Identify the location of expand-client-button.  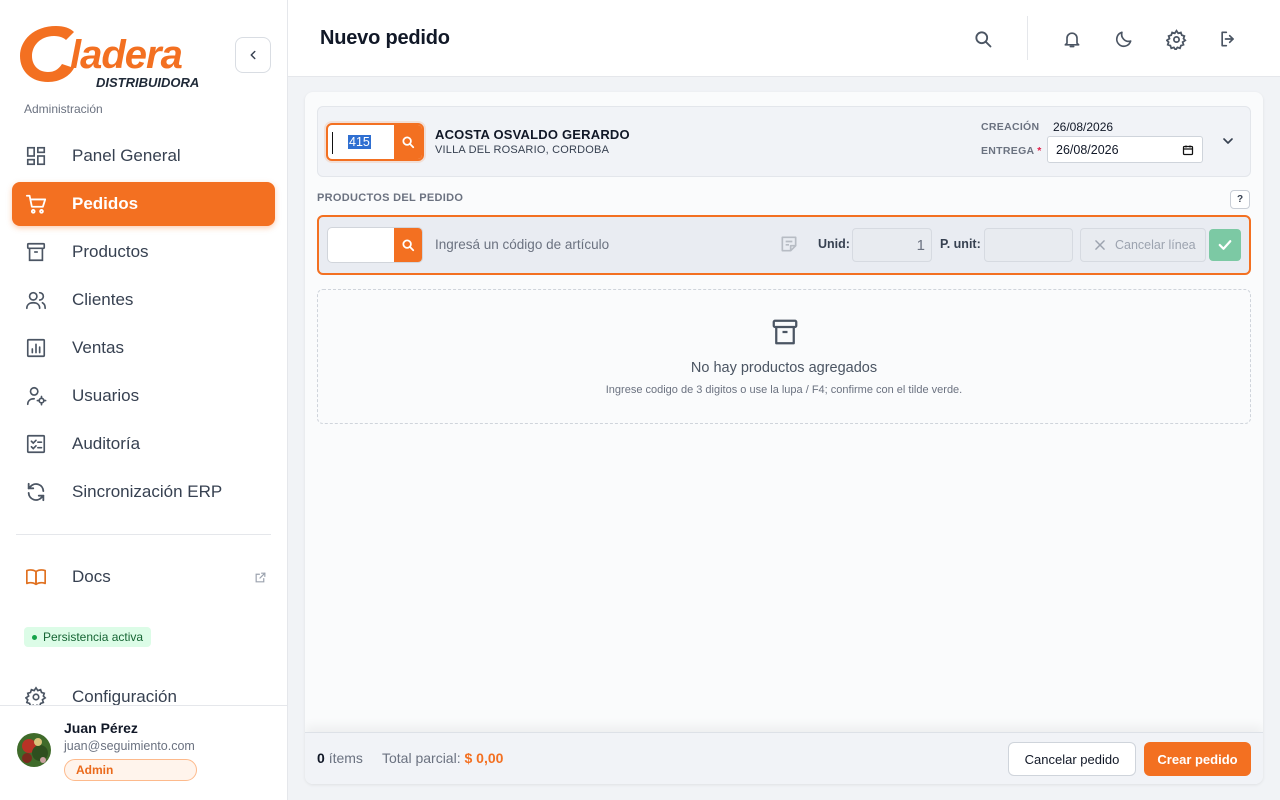
(1228, 141).